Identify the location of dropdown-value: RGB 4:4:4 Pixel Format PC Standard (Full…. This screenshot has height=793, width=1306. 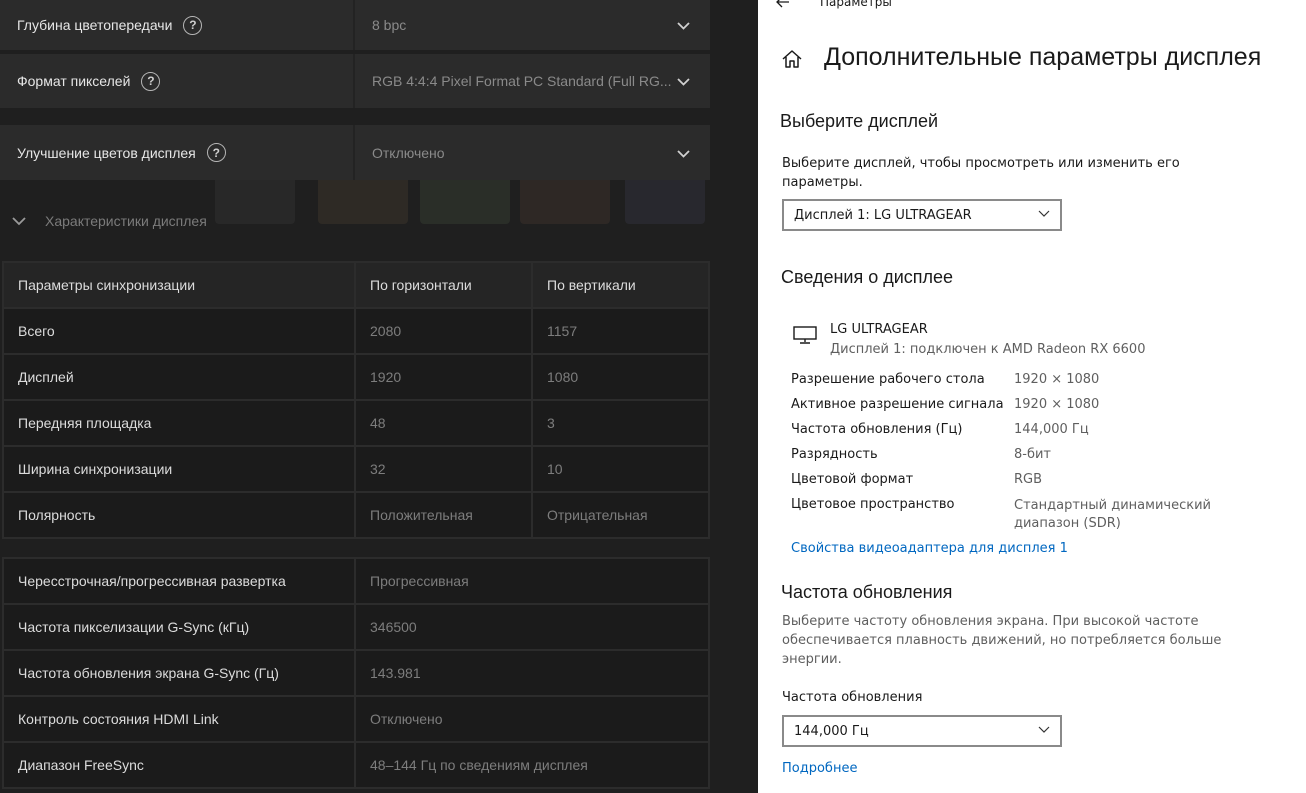
(522, 81).